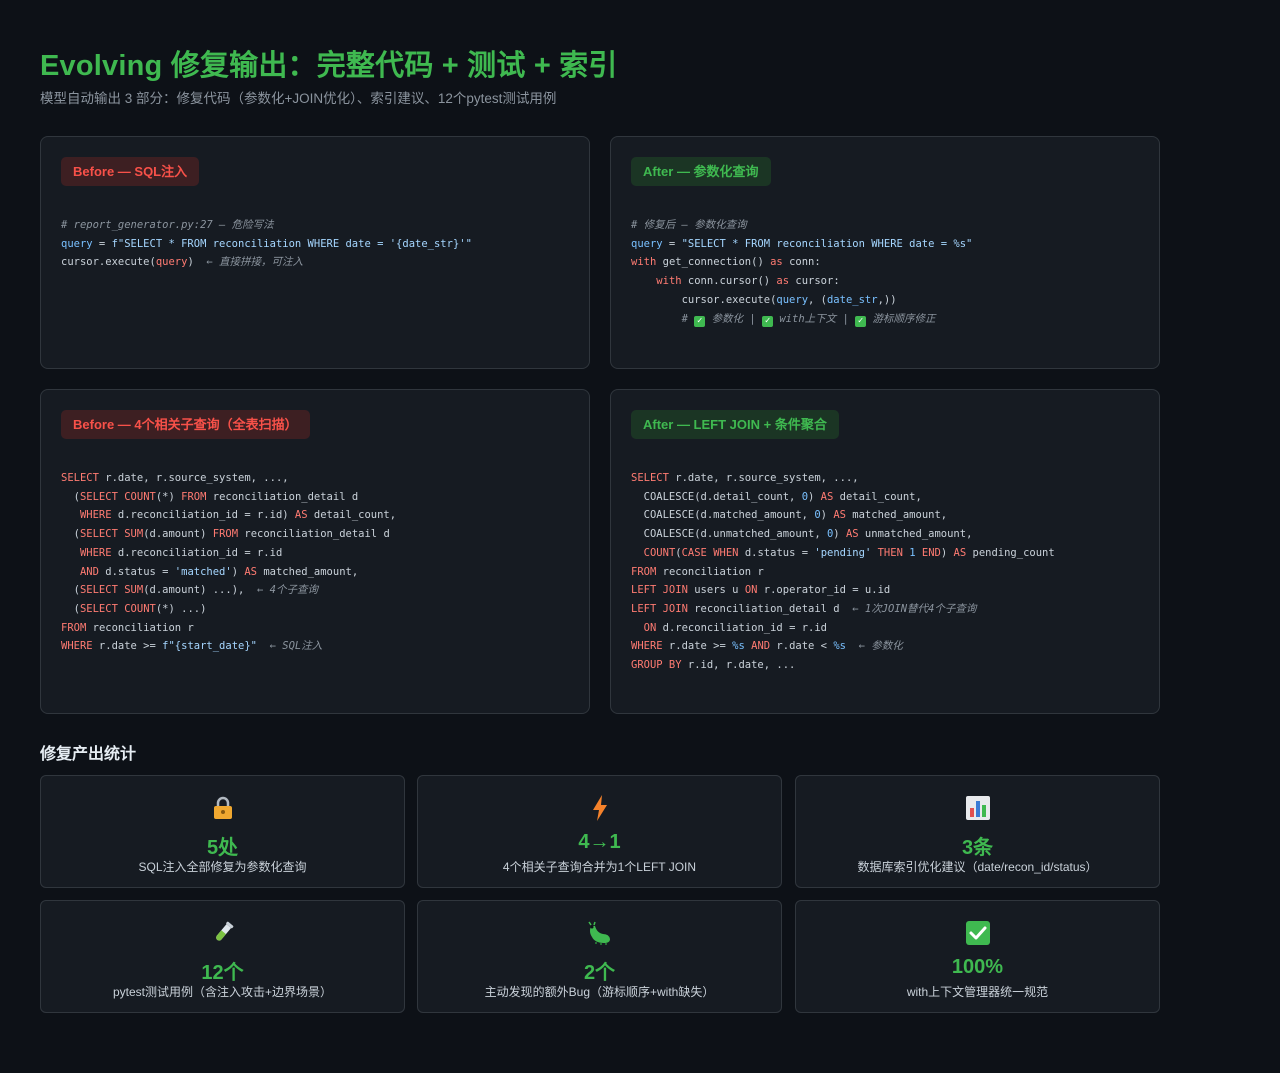 The image size is (1280, 1073). Describe the element at coordinates (89, 571) in the screenshot. I see `code-token: AND` at that location.